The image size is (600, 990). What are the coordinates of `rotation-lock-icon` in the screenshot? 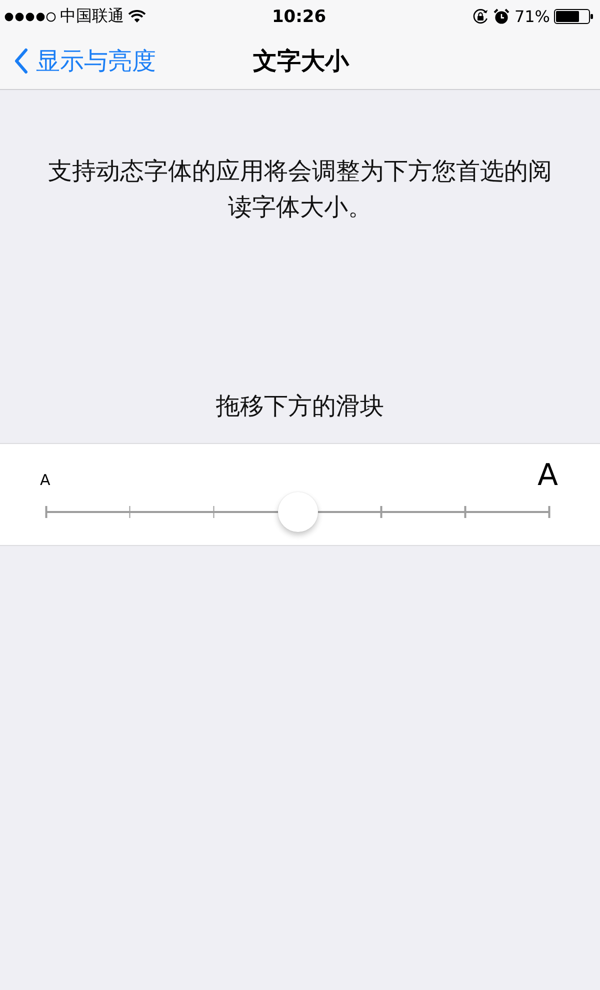 It's located at (481, 16).